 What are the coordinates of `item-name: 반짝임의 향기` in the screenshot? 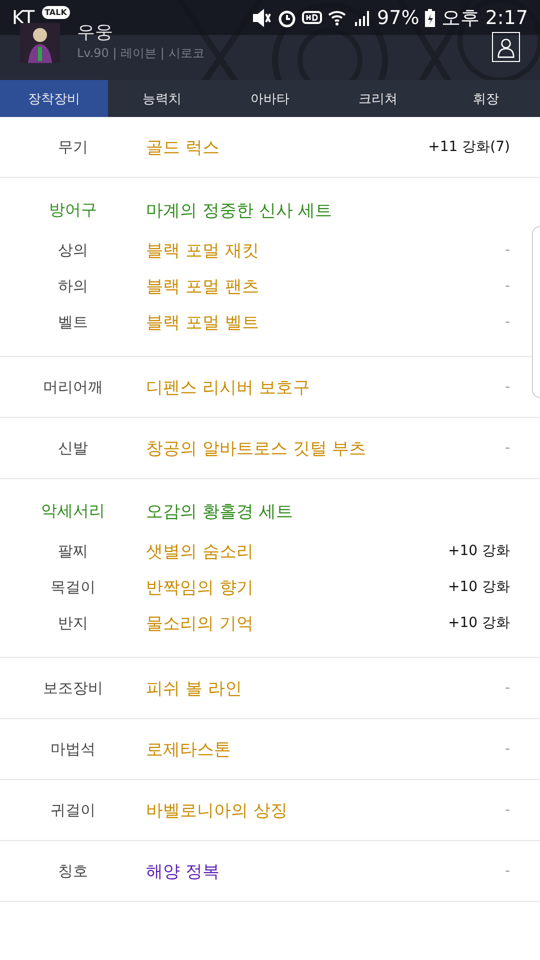 It's located at (200, 587).